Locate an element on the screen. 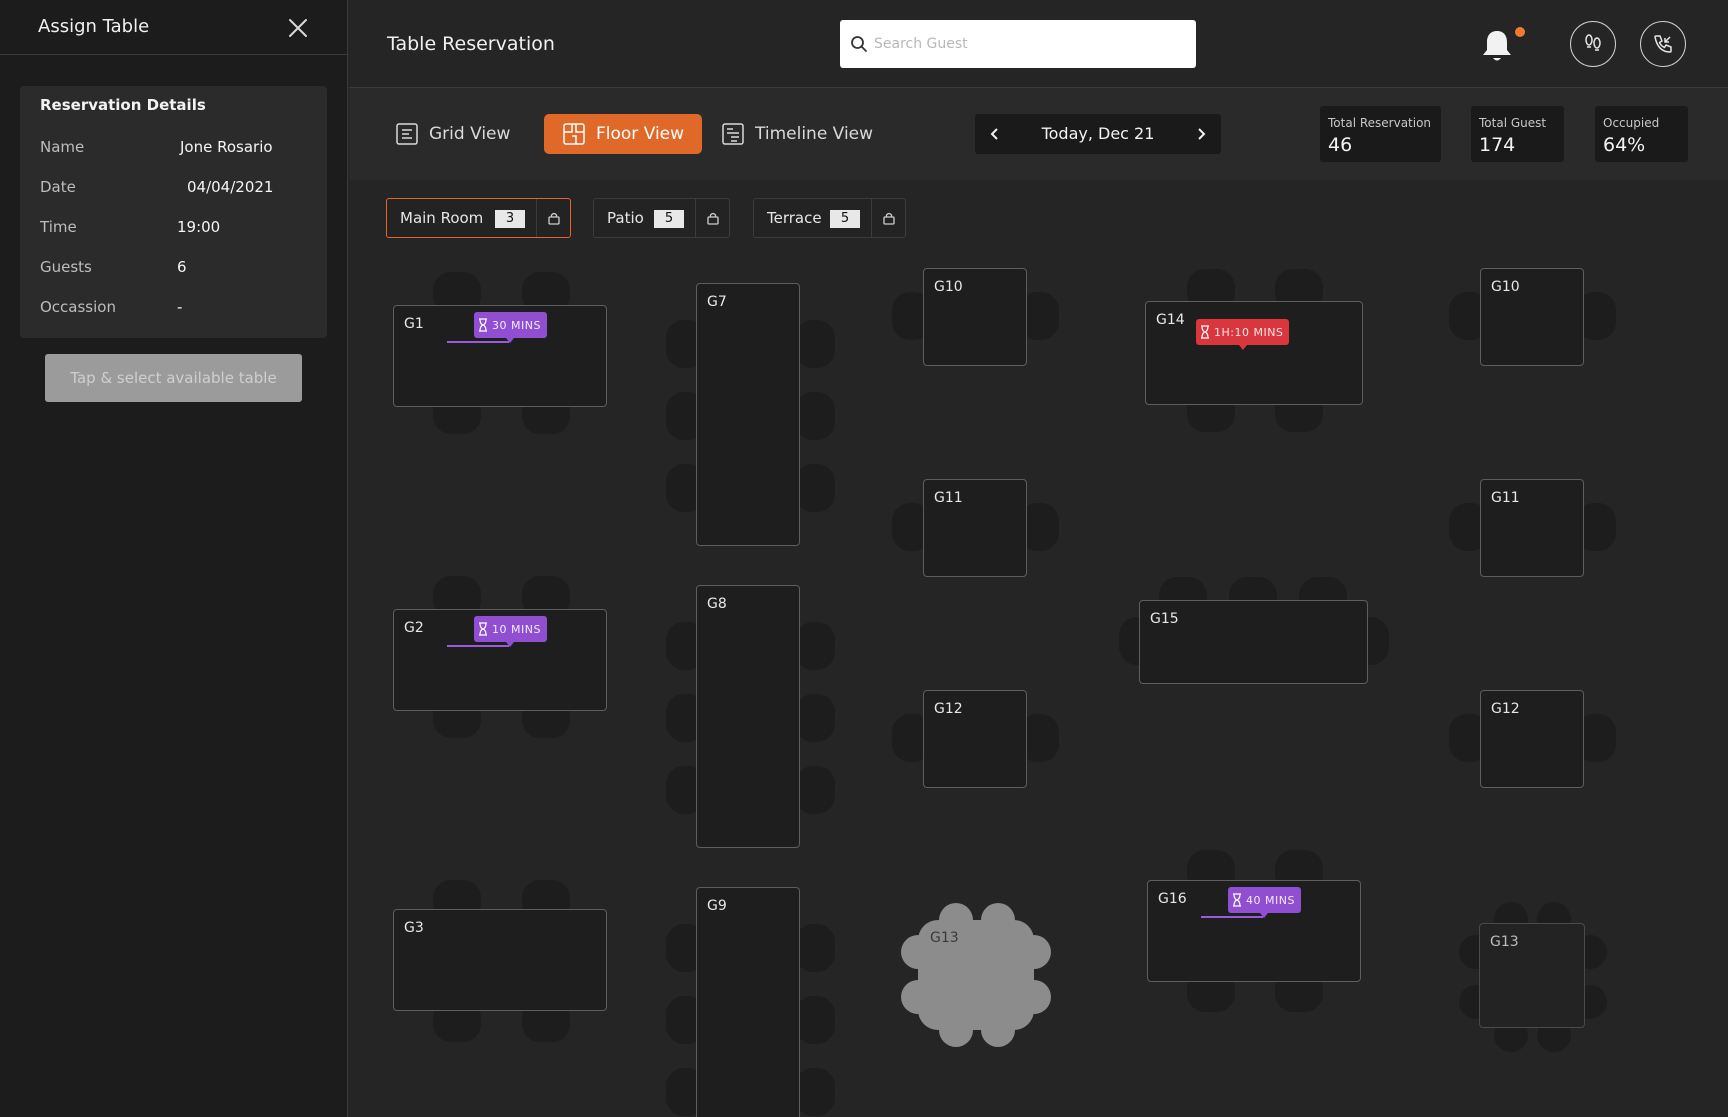 This screenshot has width=1728, height=1117. table-g15: G15 is located at coordinates (1253, 642).